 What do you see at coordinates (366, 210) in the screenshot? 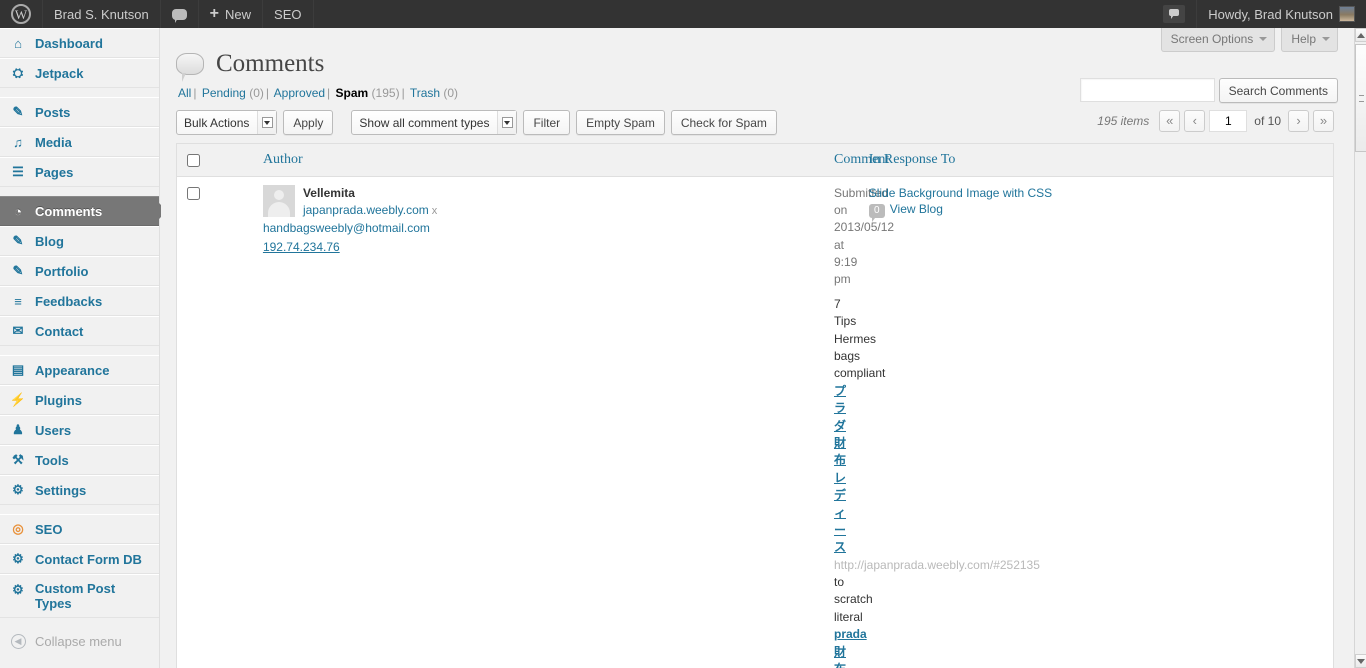
I see `author-url-link: japanprada.weebly.com` at bounding box center [366, 210].